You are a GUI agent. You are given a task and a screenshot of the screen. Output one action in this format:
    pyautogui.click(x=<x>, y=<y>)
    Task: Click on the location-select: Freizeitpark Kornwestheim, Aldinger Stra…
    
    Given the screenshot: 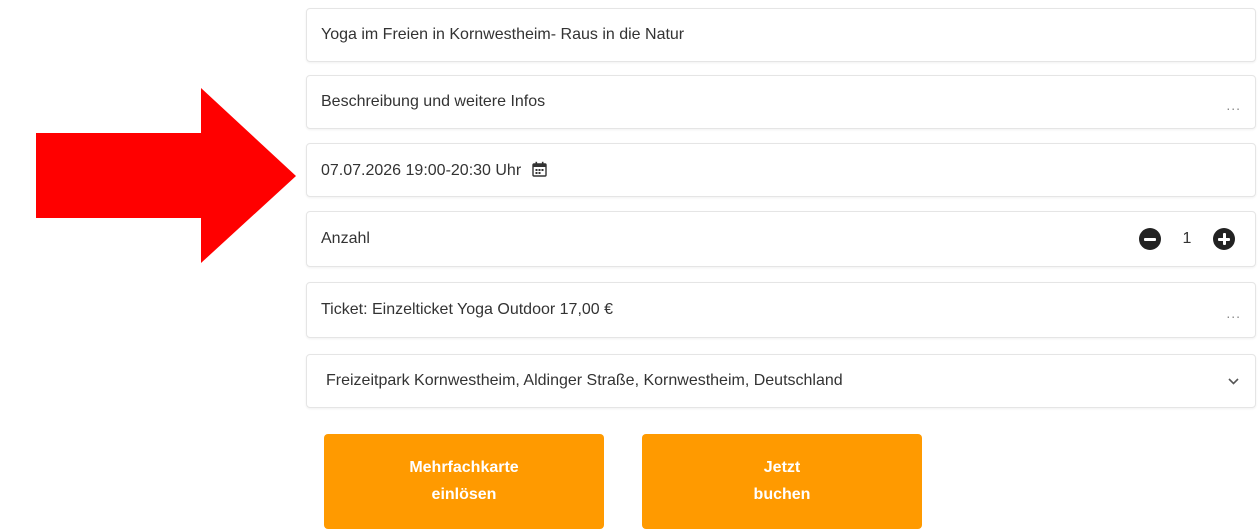 What is the action you would take?
    pyautogui.click(x=781, y=381)
    